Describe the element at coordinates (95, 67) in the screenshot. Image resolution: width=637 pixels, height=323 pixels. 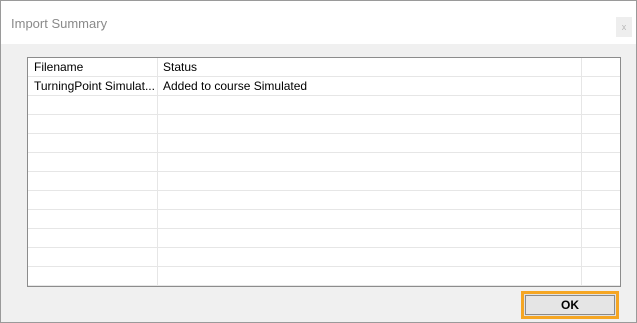
I see `column-header-filename: Filename` at that location.